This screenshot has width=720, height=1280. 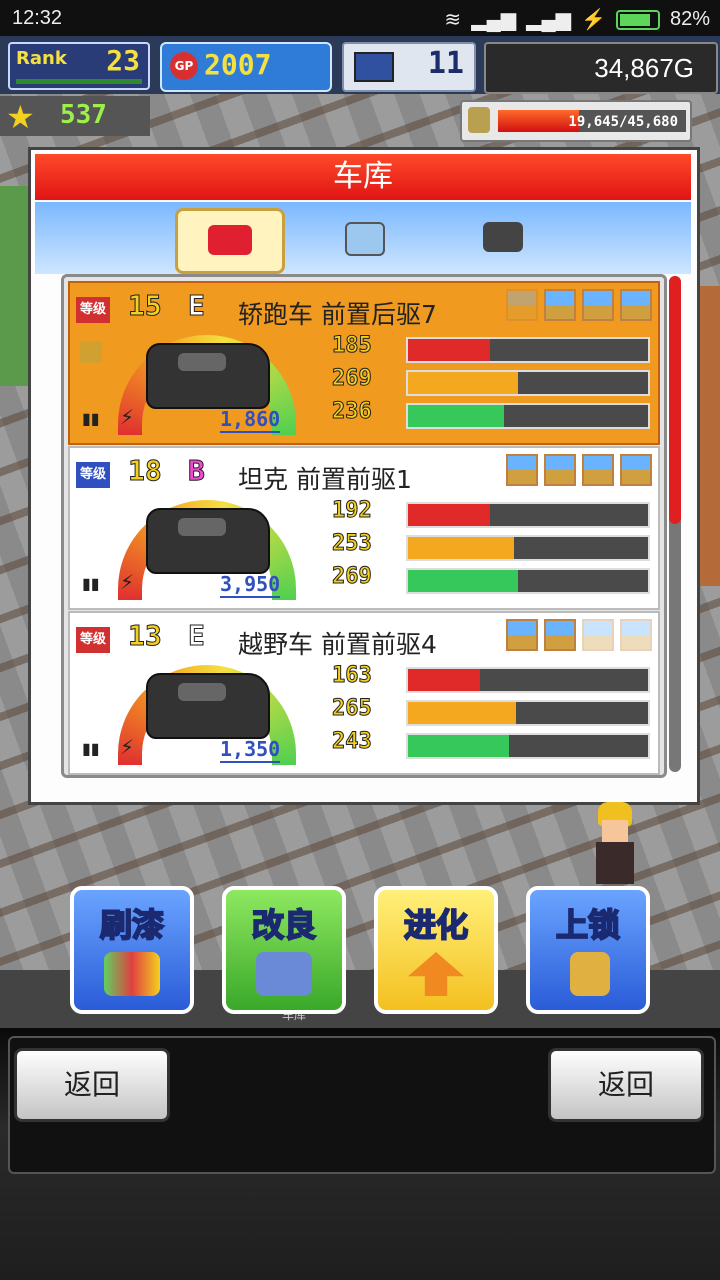 What do you see at coordinates (588, 950) in the screenshot?
I see `lock-button: 上锁` at bounding box center [588, 950].